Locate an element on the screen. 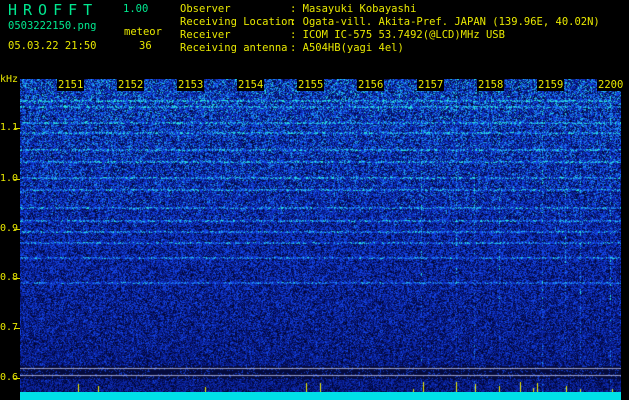  x-tick-label: 2157 is located at coordinates (431, 85).